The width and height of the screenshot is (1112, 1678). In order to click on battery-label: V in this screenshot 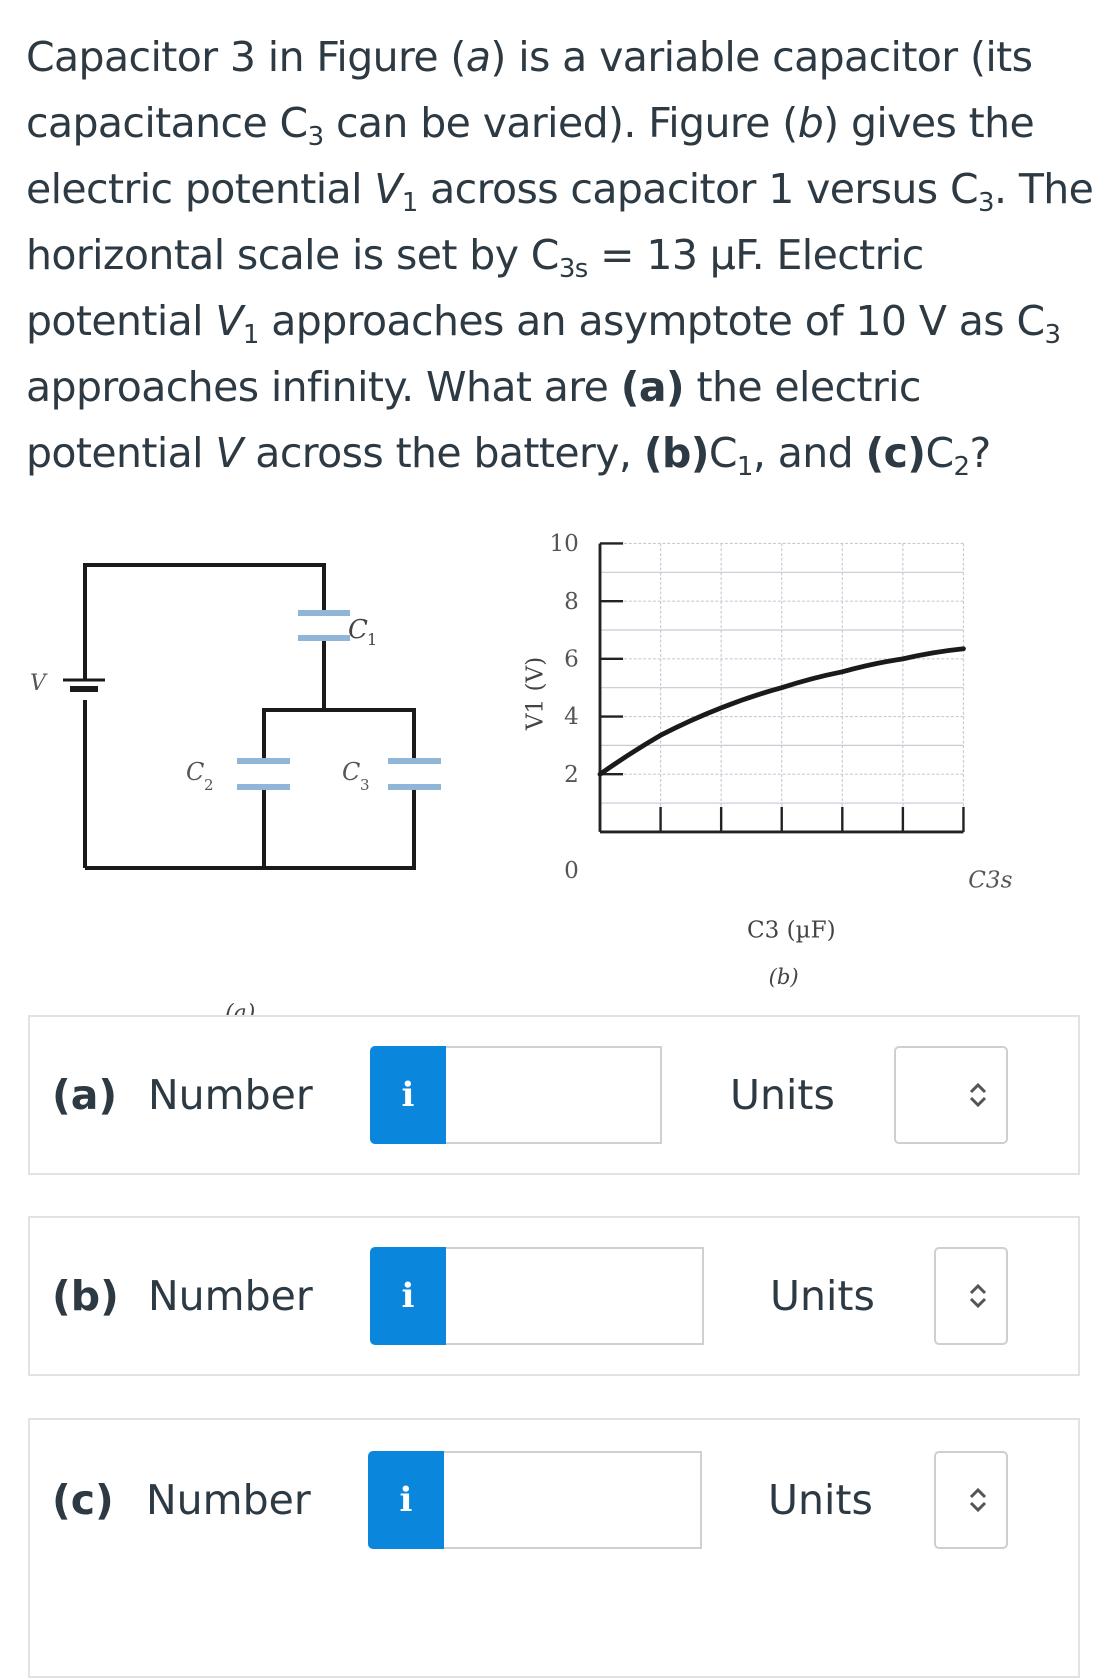, I will do `click(39, 683)`.